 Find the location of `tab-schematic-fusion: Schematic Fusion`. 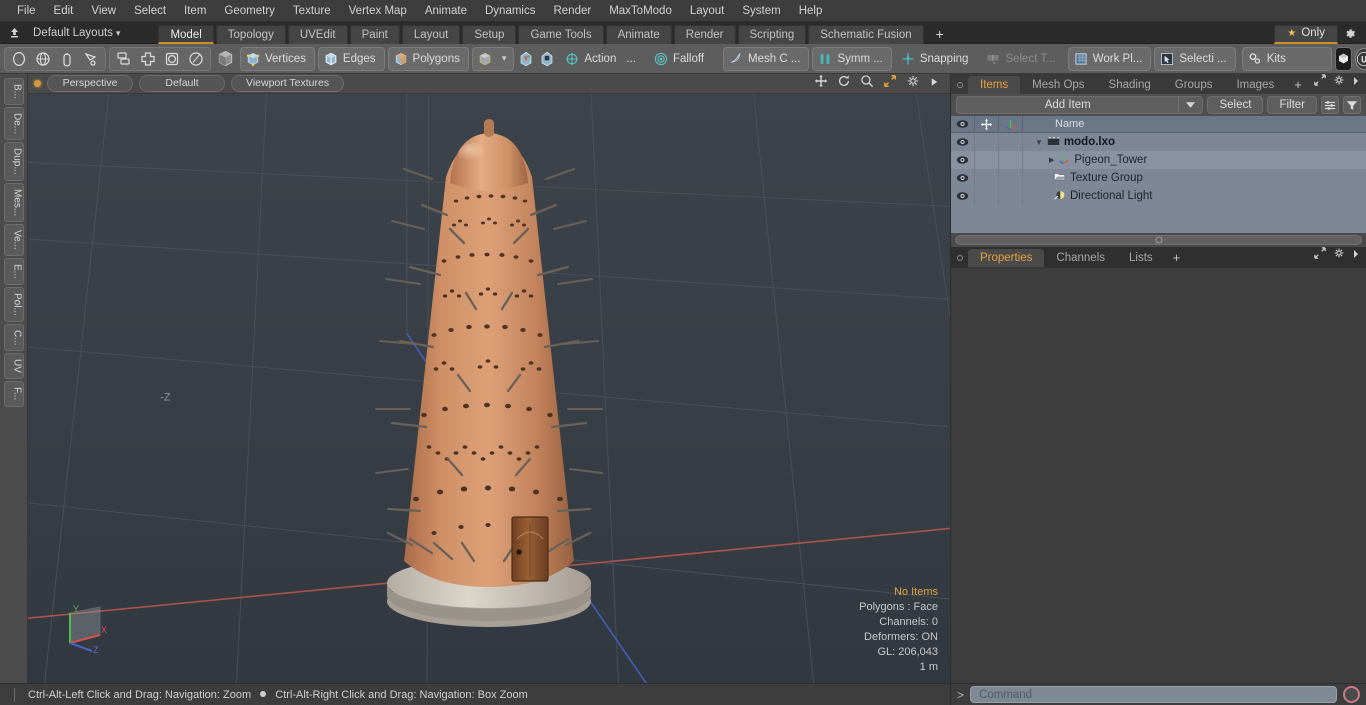

tab-schematic-fusion: Schematic Fusion is located at coordinates (866, 34).